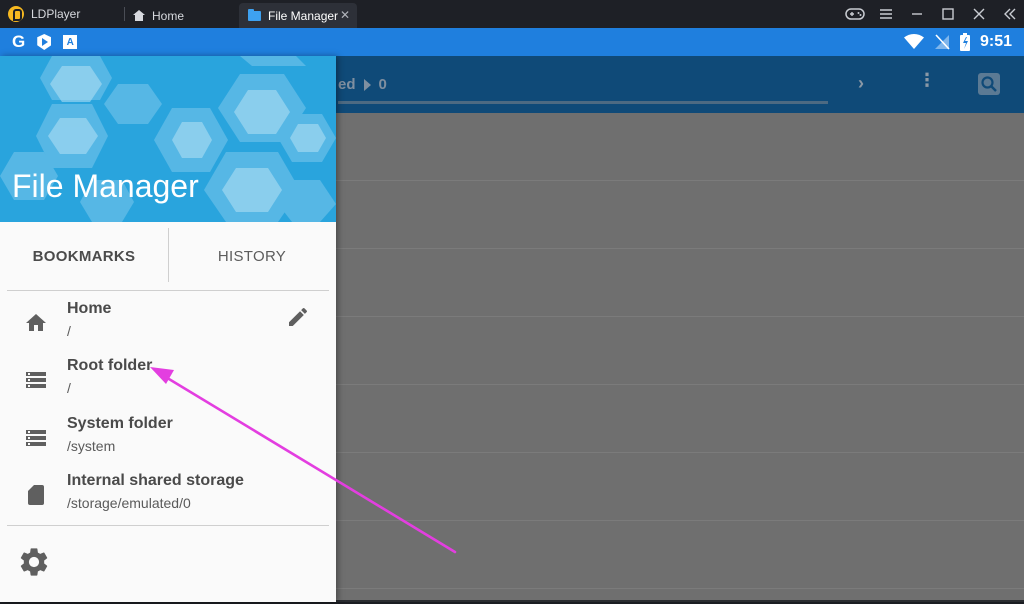  I want to click on gamepad-button, so click(855, 14).